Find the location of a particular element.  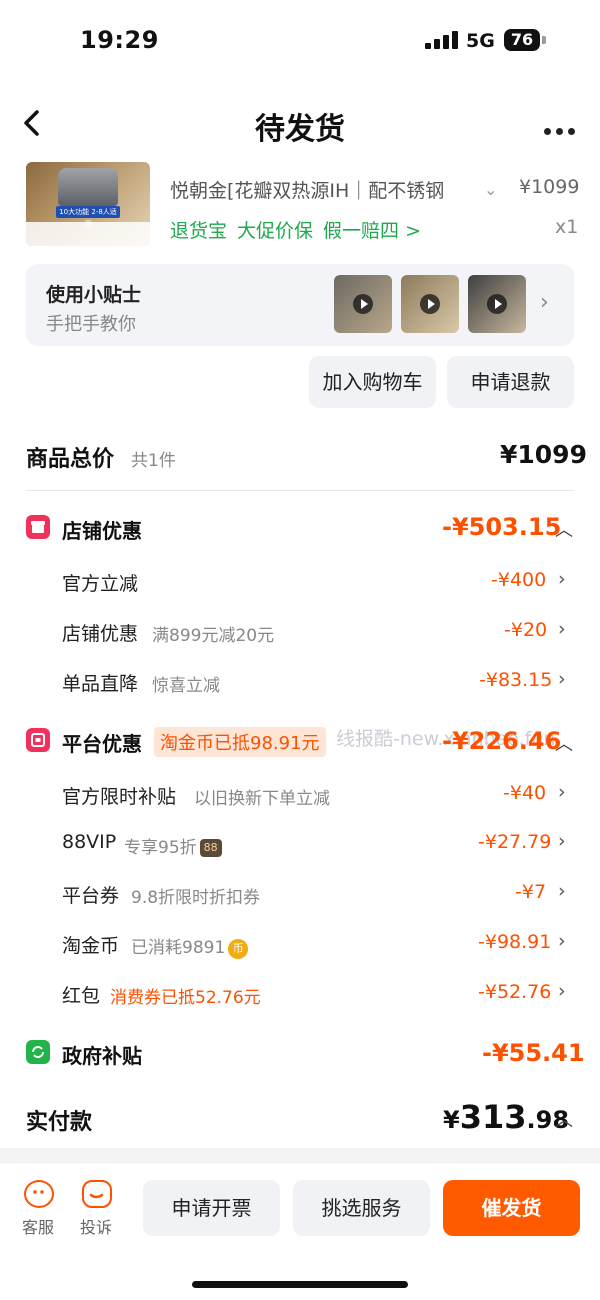

discount-row-sub: 满899元减20元 is located at coordinates (213, 636).